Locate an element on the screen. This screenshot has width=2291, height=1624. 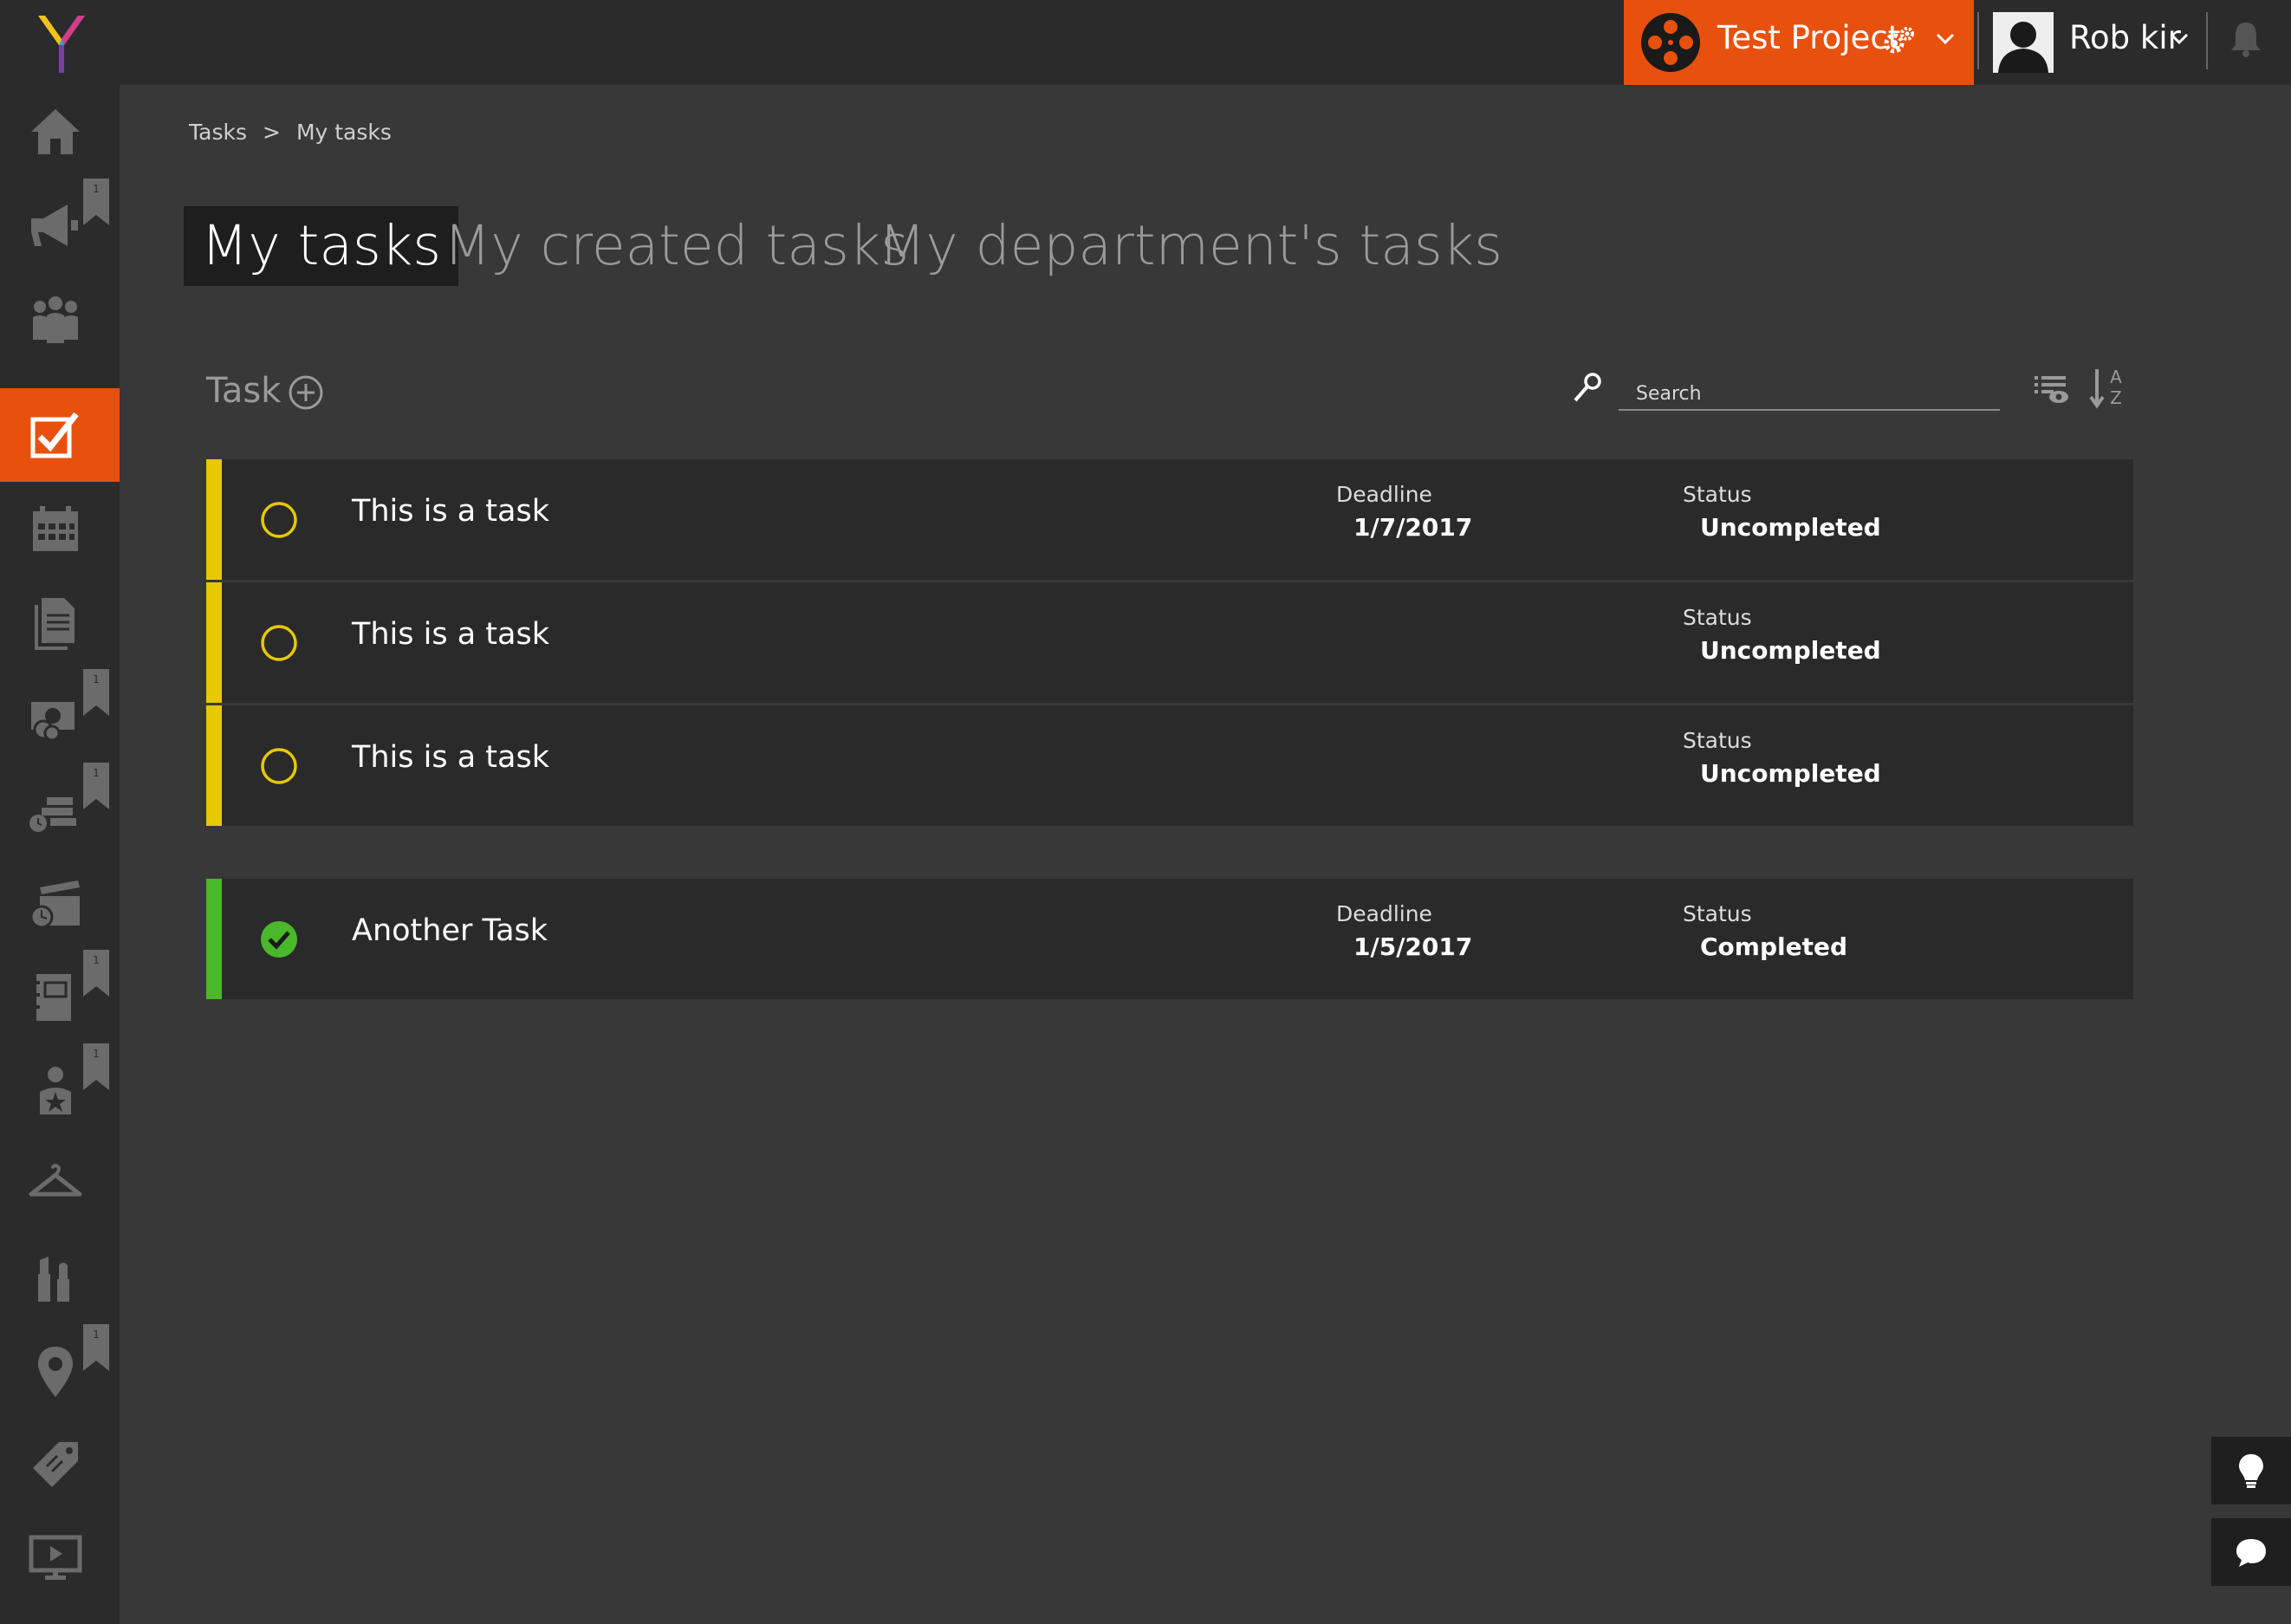
chat-bubble-icon is located at coordinates (2251, 1553).